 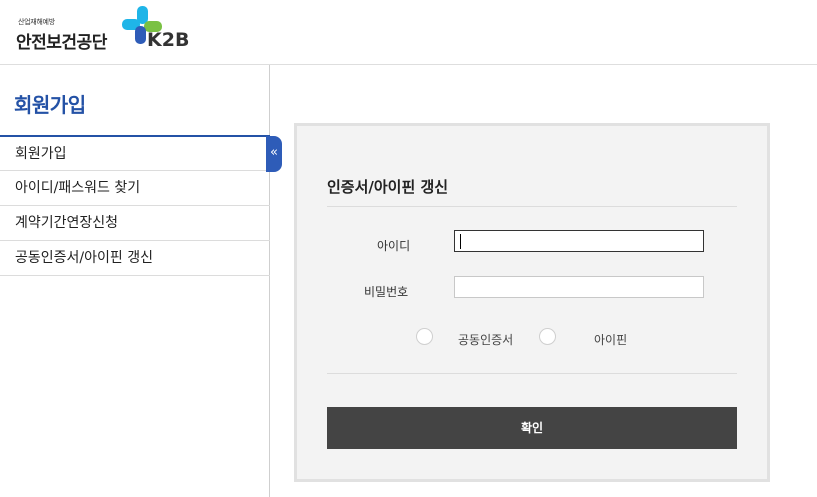 I want to click on password-label: 비밀번호, so click(x=386, y=292).